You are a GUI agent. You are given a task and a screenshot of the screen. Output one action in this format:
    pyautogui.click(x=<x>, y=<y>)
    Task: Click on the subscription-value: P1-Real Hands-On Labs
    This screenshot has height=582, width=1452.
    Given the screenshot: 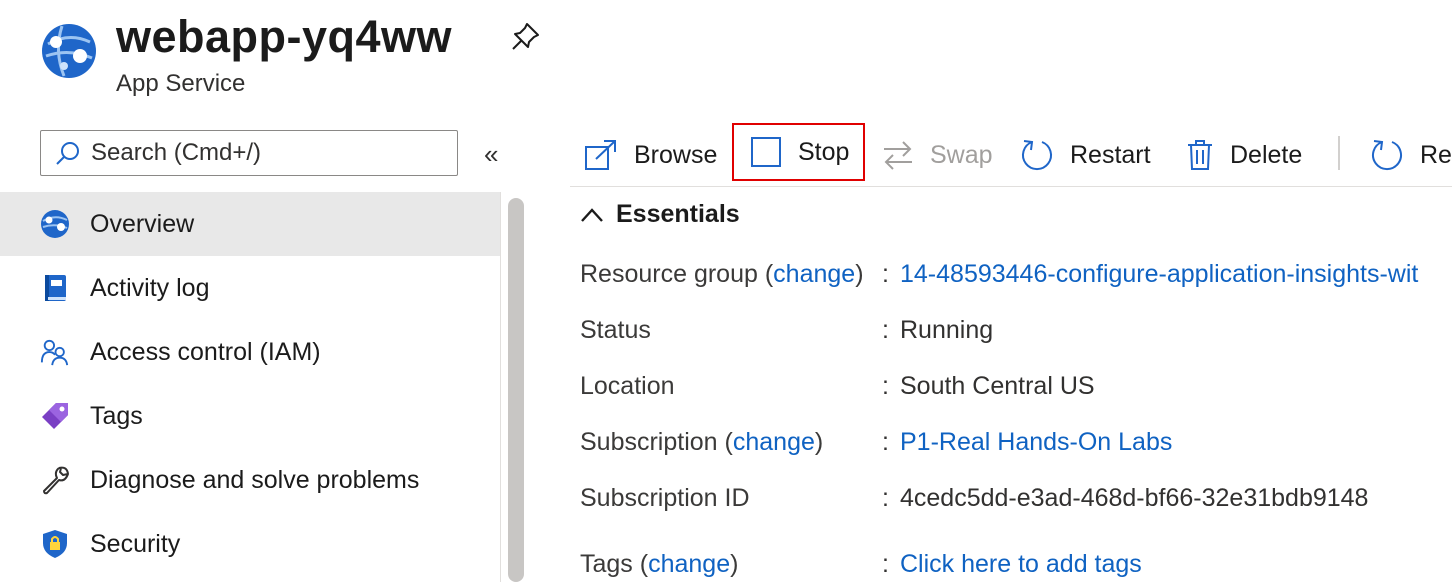 What is the action you would take?
    pyautogui.click(x=1036, y=442)
    